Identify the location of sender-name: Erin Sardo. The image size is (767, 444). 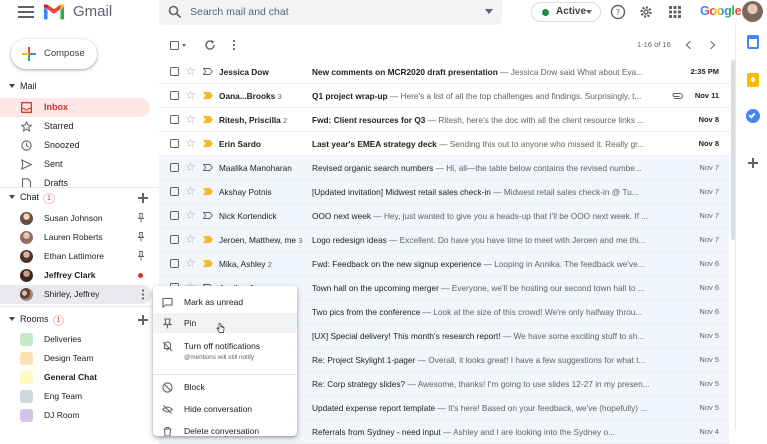
(240, 144).